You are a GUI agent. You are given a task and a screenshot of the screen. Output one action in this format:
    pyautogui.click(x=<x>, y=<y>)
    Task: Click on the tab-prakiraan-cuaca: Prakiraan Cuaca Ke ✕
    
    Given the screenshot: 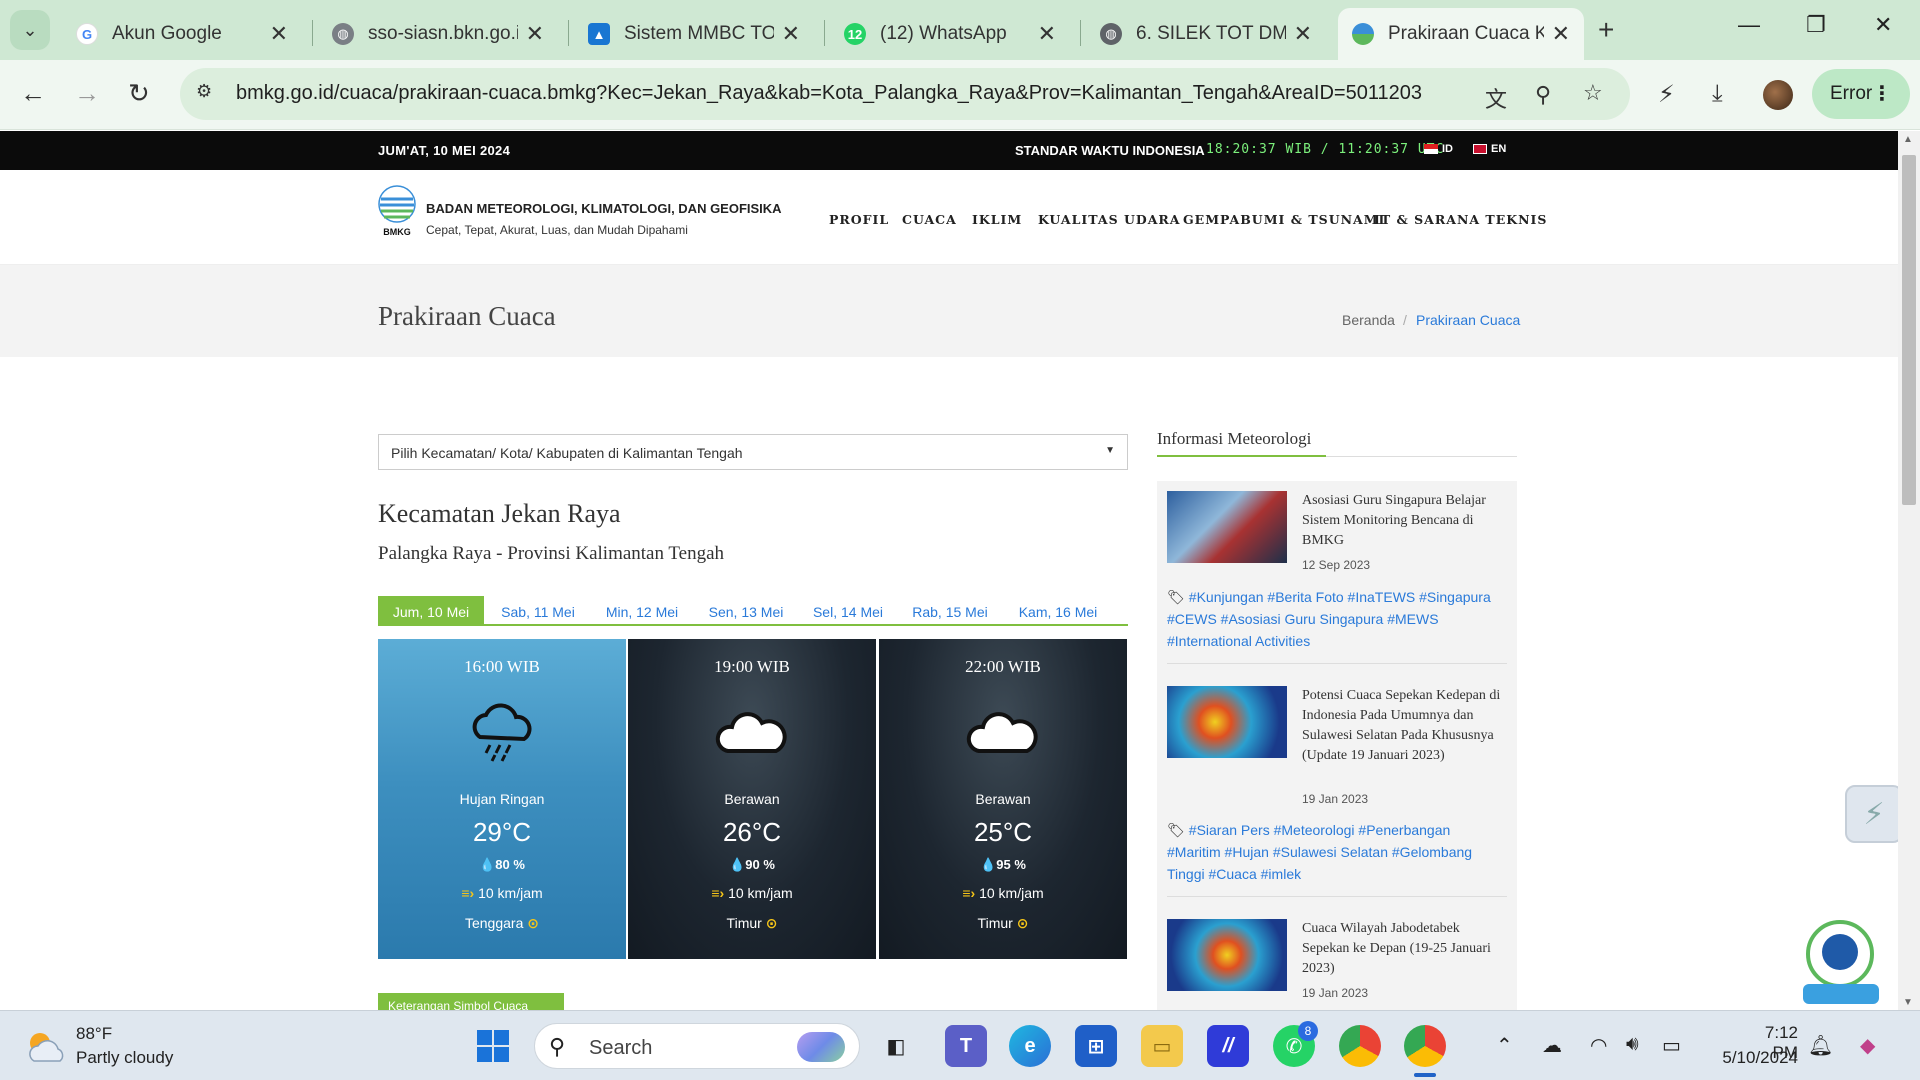 What is the action you would take?
    pyautogui.click(x=1461, y=34)
    